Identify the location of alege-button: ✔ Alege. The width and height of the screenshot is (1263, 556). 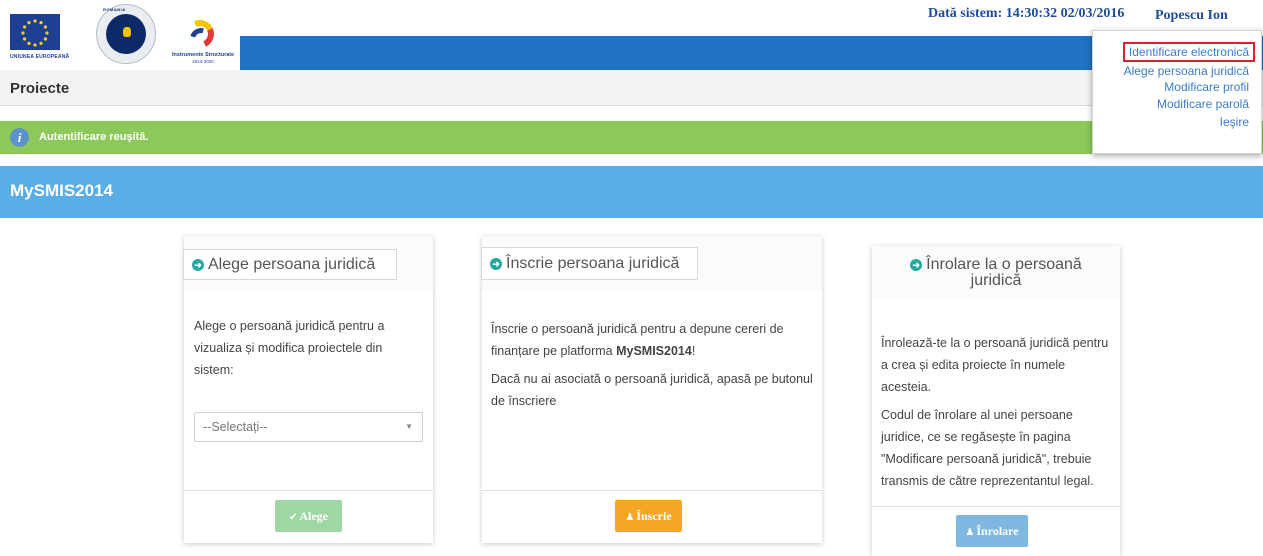
(308, 516).